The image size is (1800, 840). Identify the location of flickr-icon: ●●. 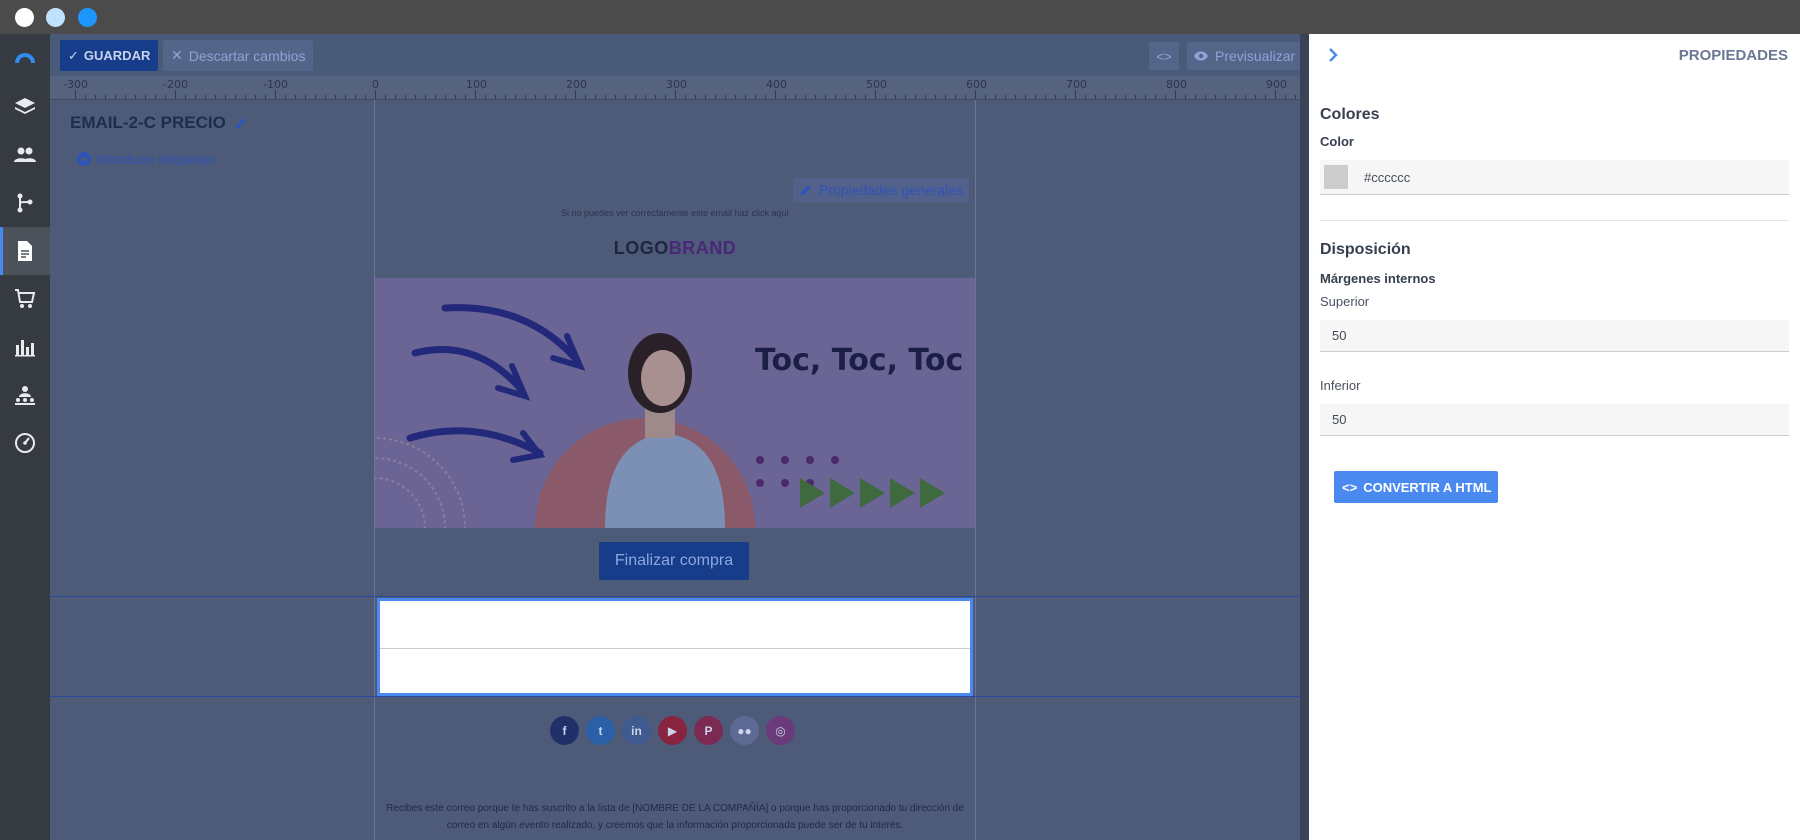
(744, 730).